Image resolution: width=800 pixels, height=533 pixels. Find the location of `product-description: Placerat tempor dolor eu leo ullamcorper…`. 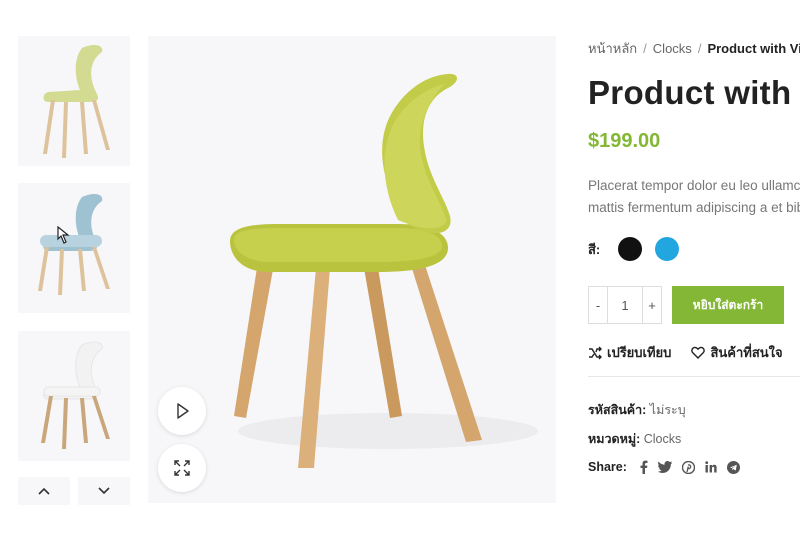

product-description: Placerat tempor dolor eu leo ullamcorper… is located at coordinates (694, 197).